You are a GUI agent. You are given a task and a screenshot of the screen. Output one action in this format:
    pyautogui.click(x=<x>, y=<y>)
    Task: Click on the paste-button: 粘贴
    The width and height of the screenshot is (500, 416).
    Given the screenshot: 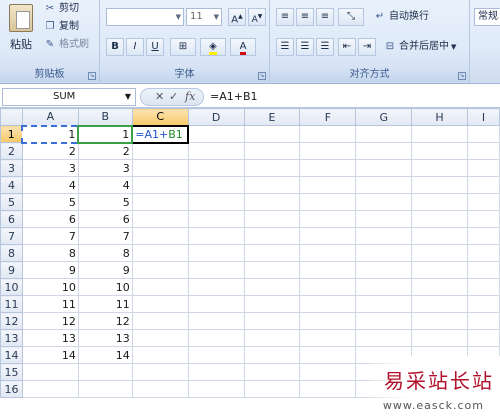 What is the action you would take?
    pyautogui.click(x=21, y=34)
    